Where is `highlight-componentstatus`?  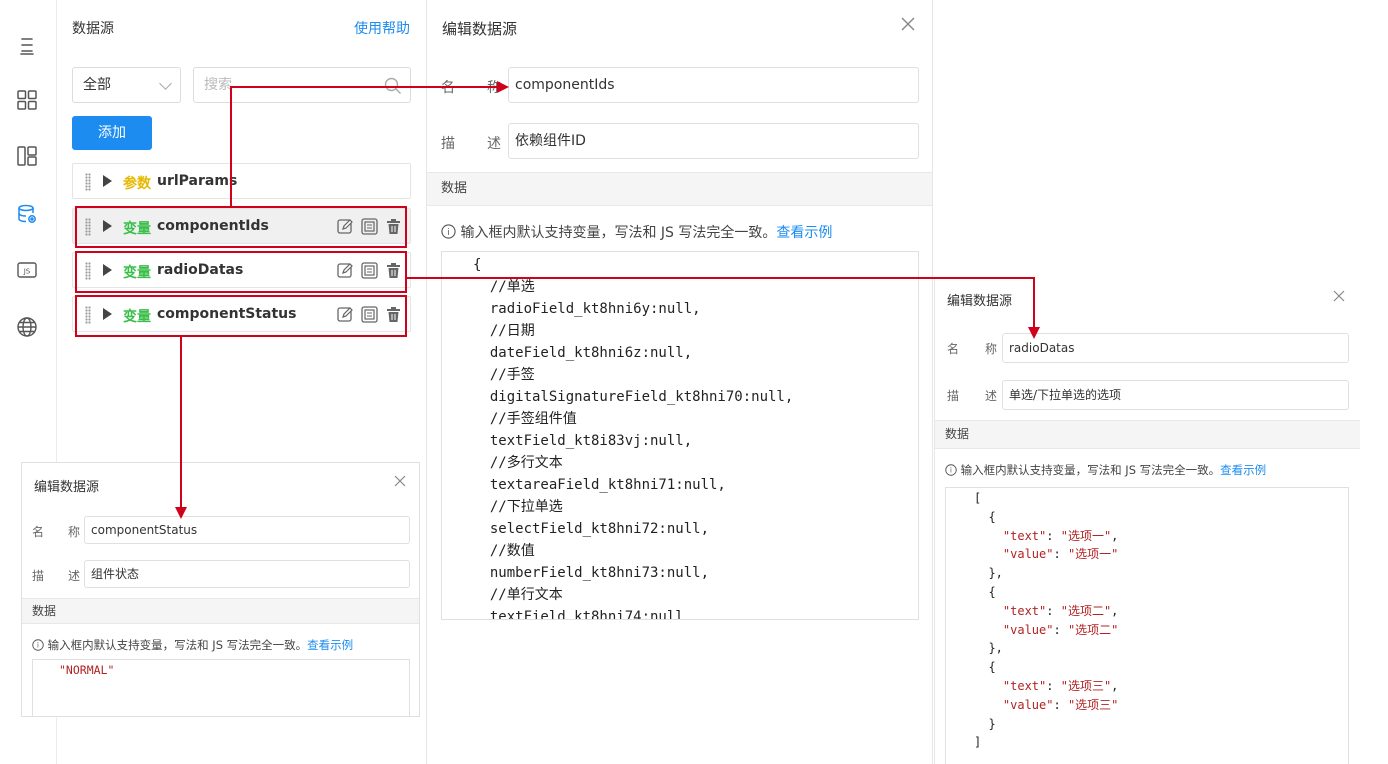
highlight-componentstatus is located at coordinates (241, 316).